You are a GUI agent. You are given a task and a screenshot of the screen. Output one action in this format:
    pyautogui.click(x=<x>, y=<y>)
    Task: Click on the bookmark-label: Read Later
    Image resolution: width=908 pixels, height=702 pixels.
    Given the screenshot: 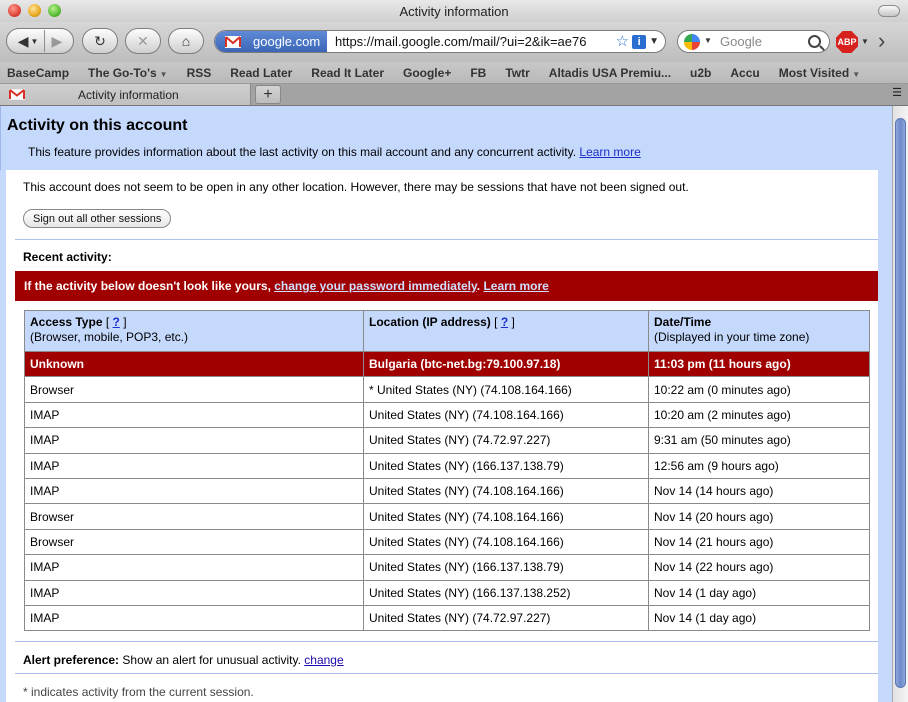 What is the action you would take?
    pyautogui.click(x=261, y=72)
    